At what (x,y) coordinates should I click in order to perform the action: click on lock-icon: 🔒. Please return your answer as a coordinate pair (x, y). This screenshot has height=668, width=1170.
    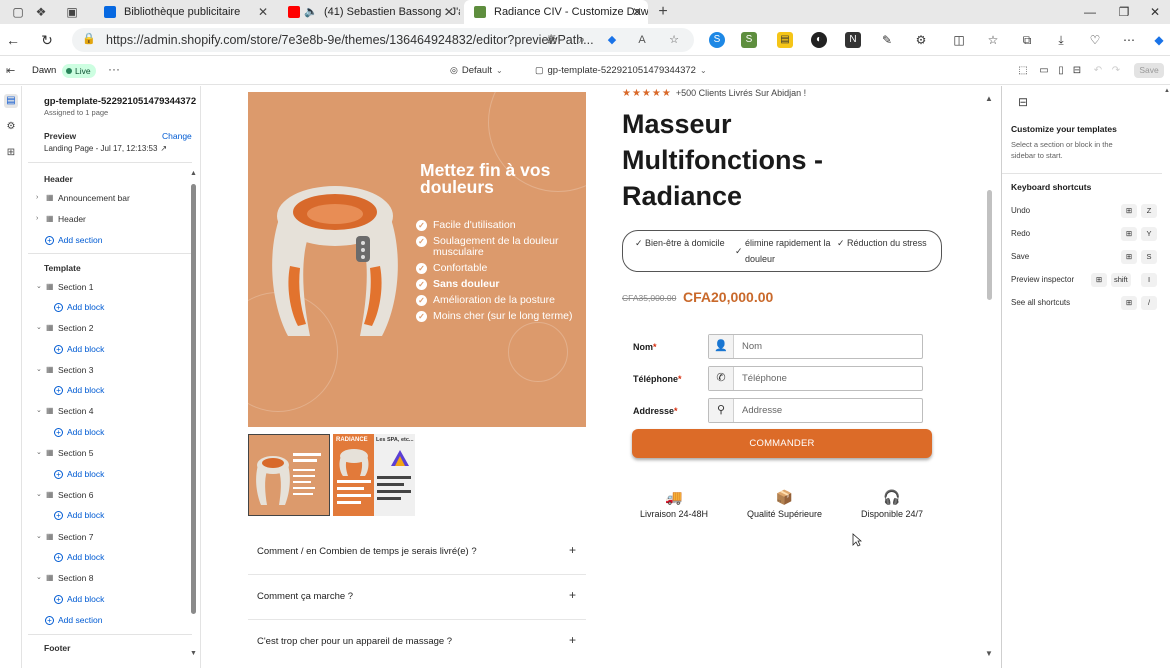
    Looking at the image, I should click on (89, 38).